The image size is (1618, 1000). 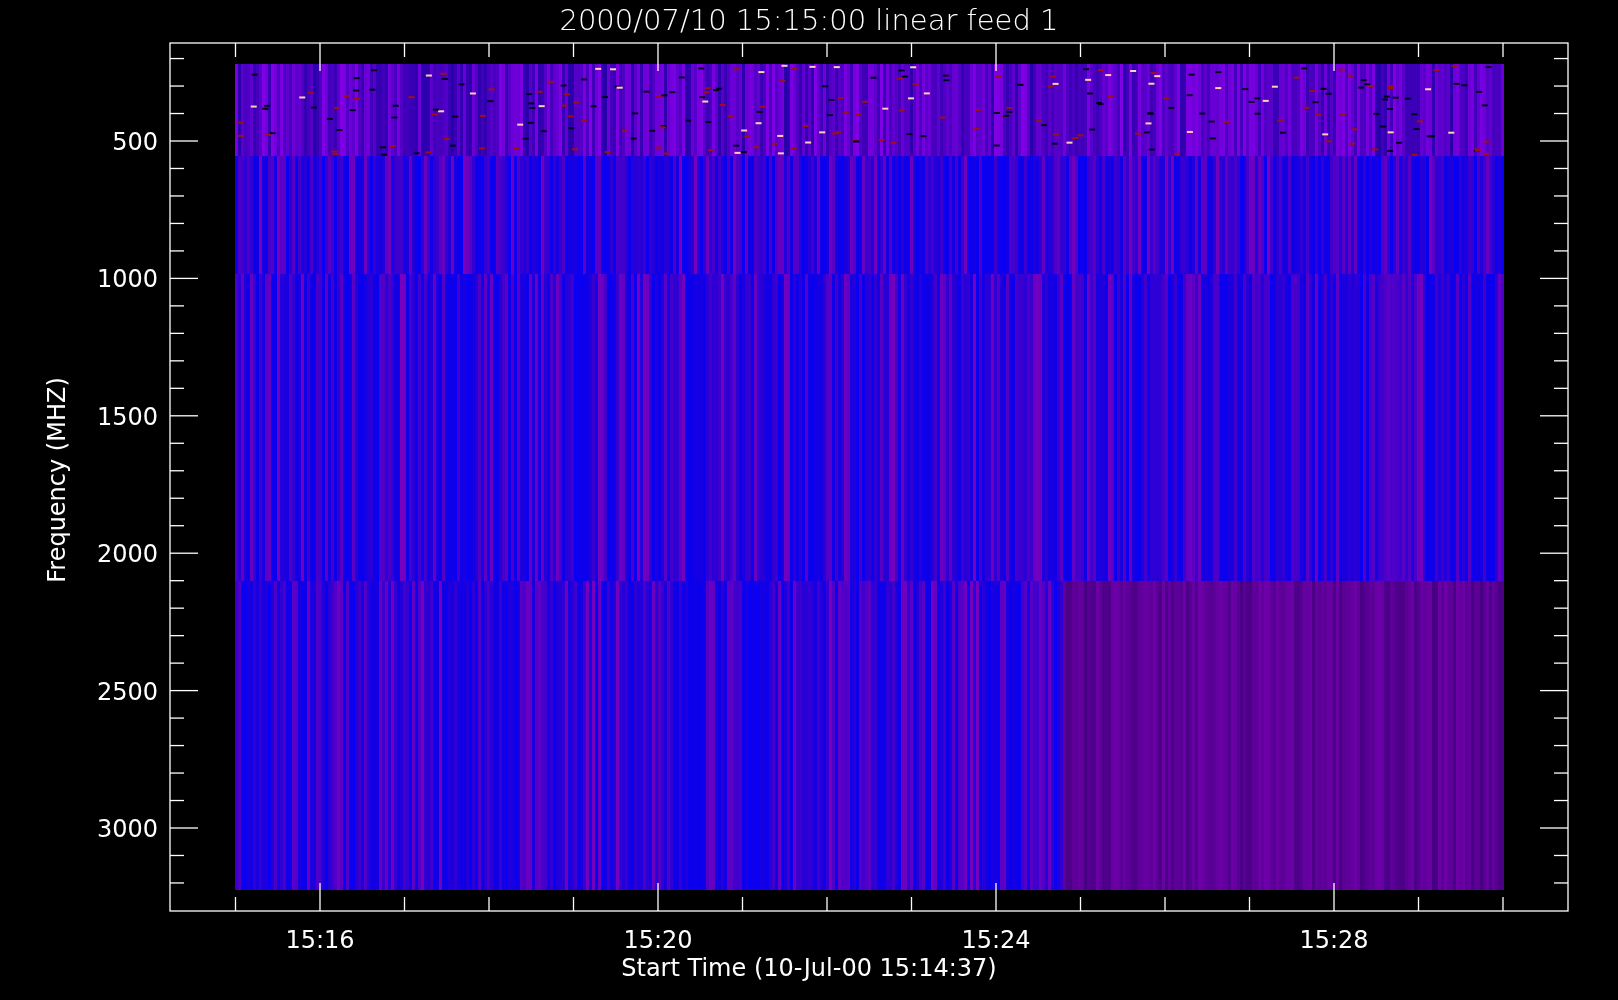 I want to click on tick-label: 500, so click(x=135, y=142).